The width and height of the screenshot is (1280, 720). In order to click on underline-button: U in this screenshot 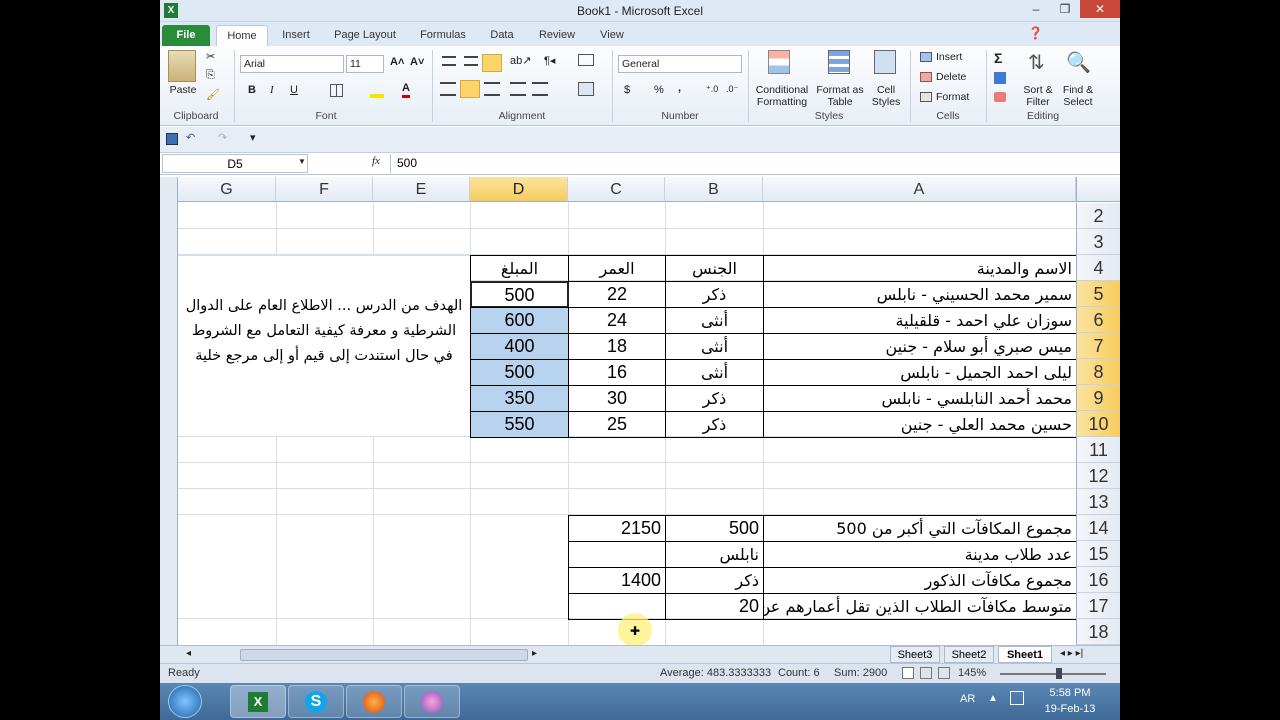, I will do `click(294, 90)`.